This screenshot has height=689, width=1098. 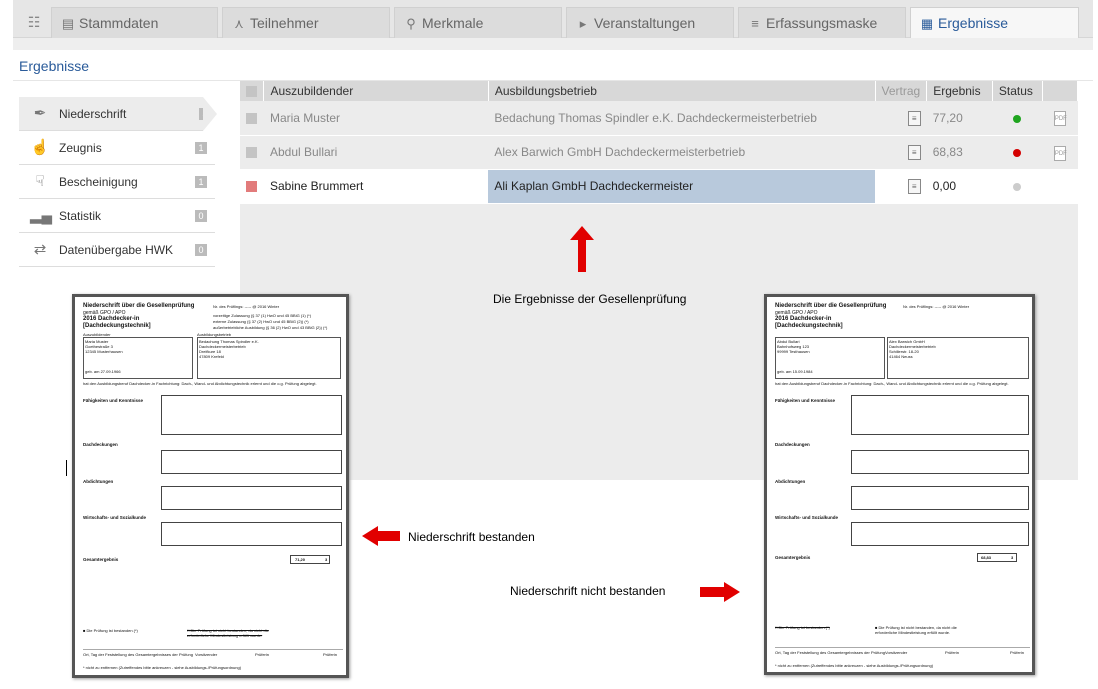 What do you see at coordinates (896, 652) in the screenshot?
I see `doc-sig2: Vorsitzender` at bounding box center [896, 652].